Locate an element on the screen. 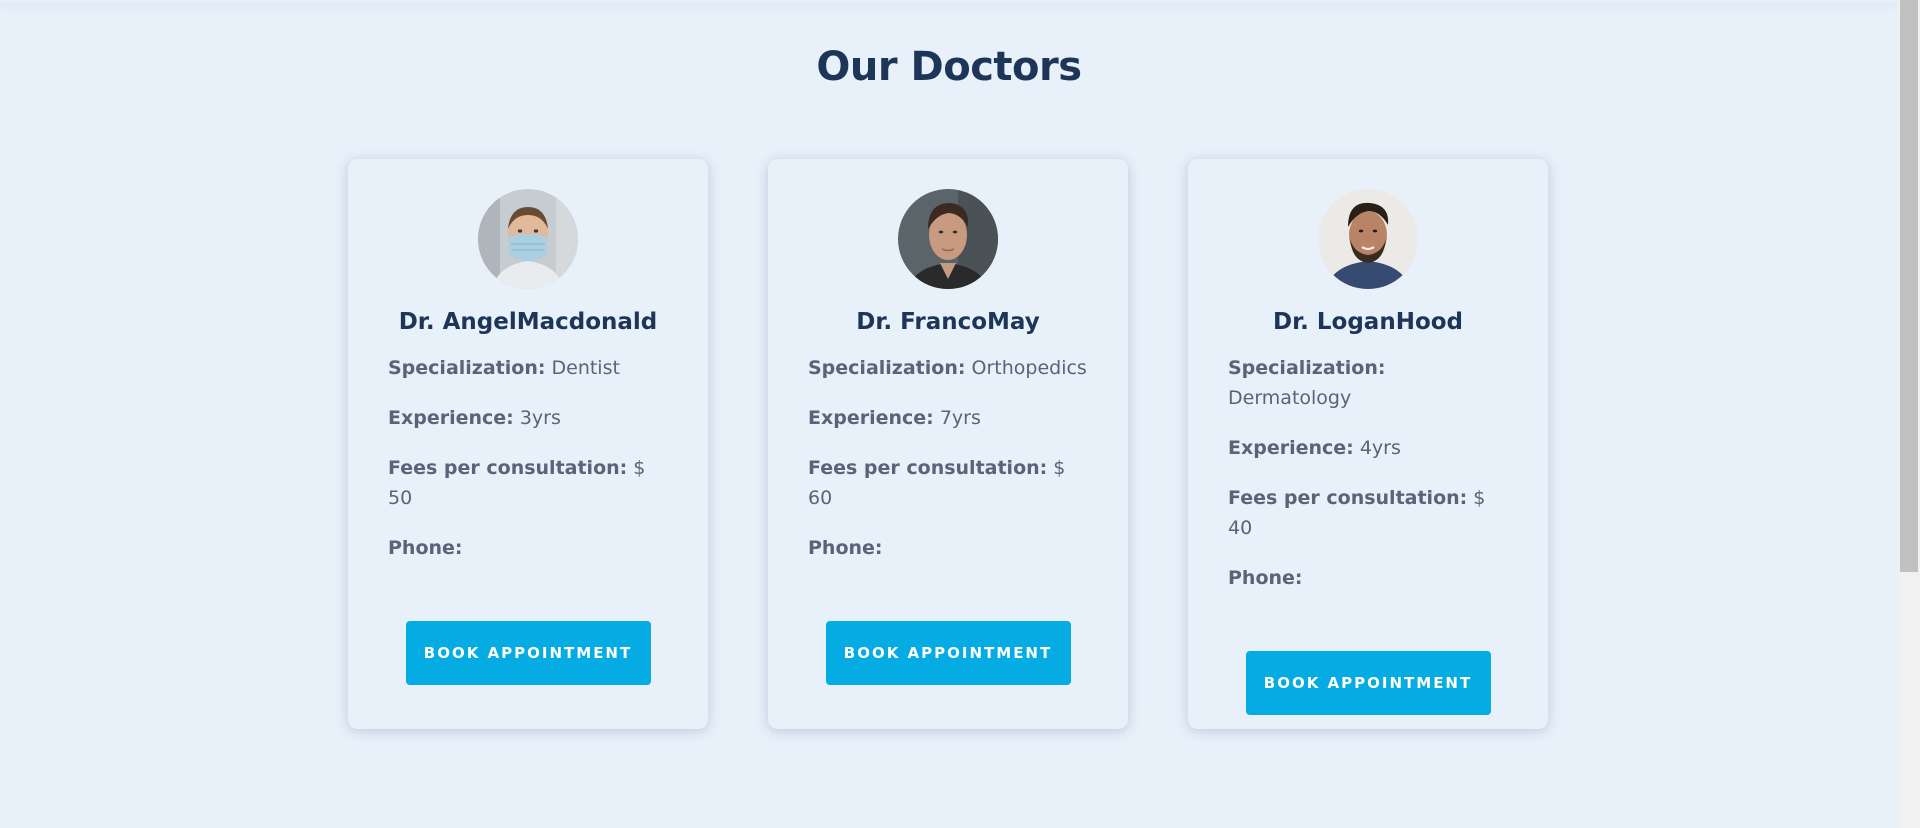 This screenshot has height=828, width=1920. specialization-value: Orthopedics is located at coordinates (1029, 368).